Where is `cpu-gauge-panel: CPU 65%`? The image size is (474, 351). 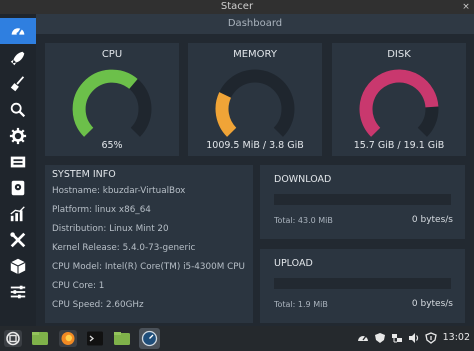
cpu-gauge-panel: CPU 65% is located at coordinates (112, 99).